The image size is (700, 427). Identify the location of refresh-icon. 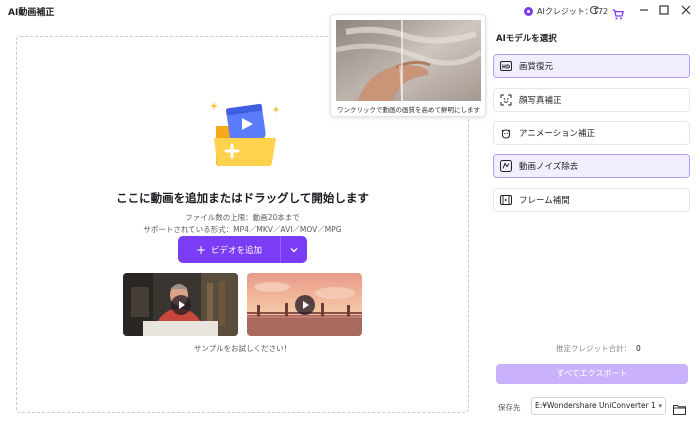
(594, 10).